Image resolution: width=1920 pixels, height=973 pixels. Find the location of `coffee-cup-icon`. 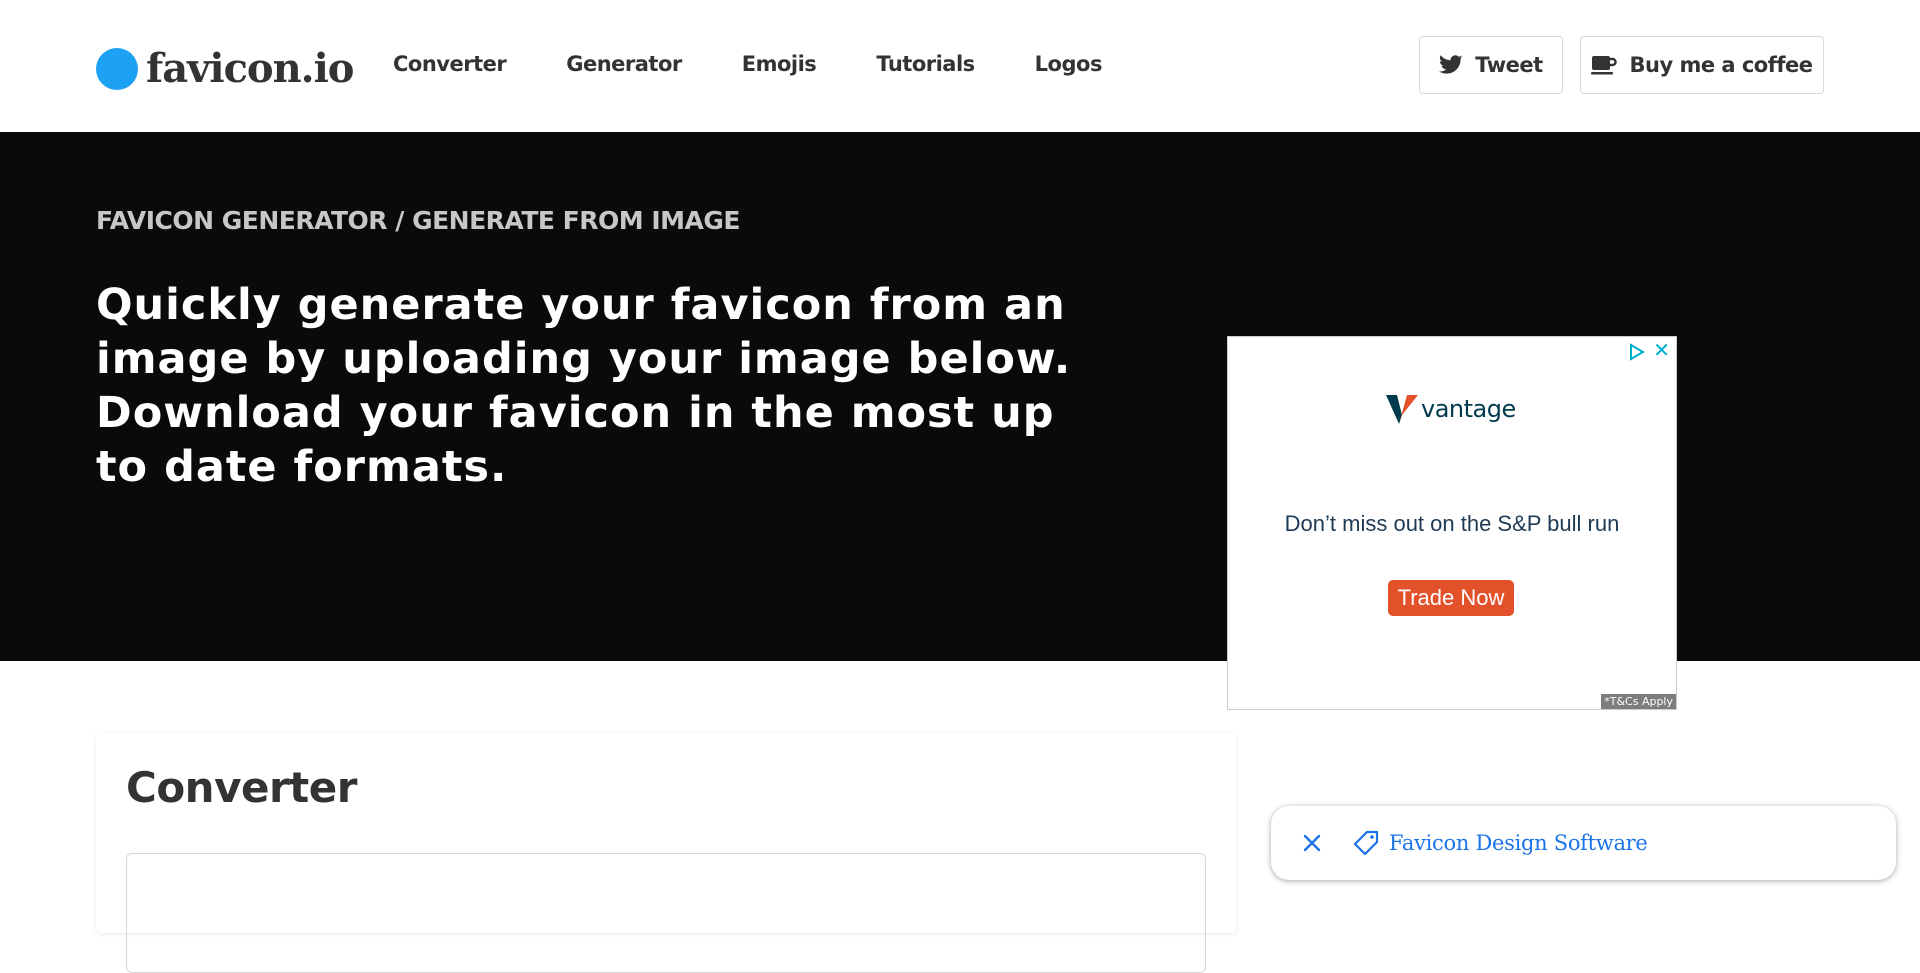

coffee-cup-icon is located at coordinates (1604, 65).